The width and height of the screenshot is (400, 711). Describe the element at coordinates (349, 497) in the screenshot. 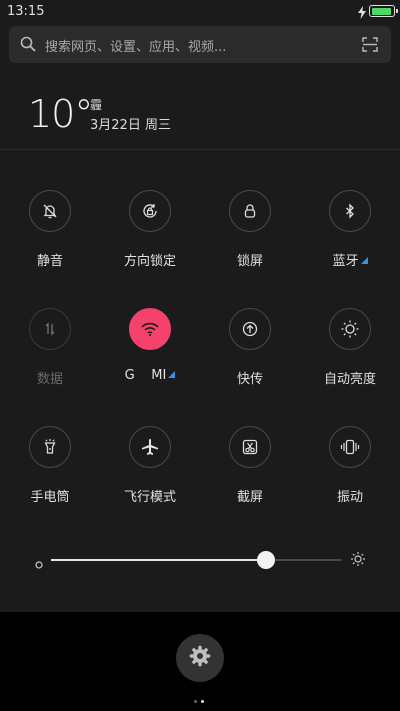

I see `toggle-label: 振动` at that location.